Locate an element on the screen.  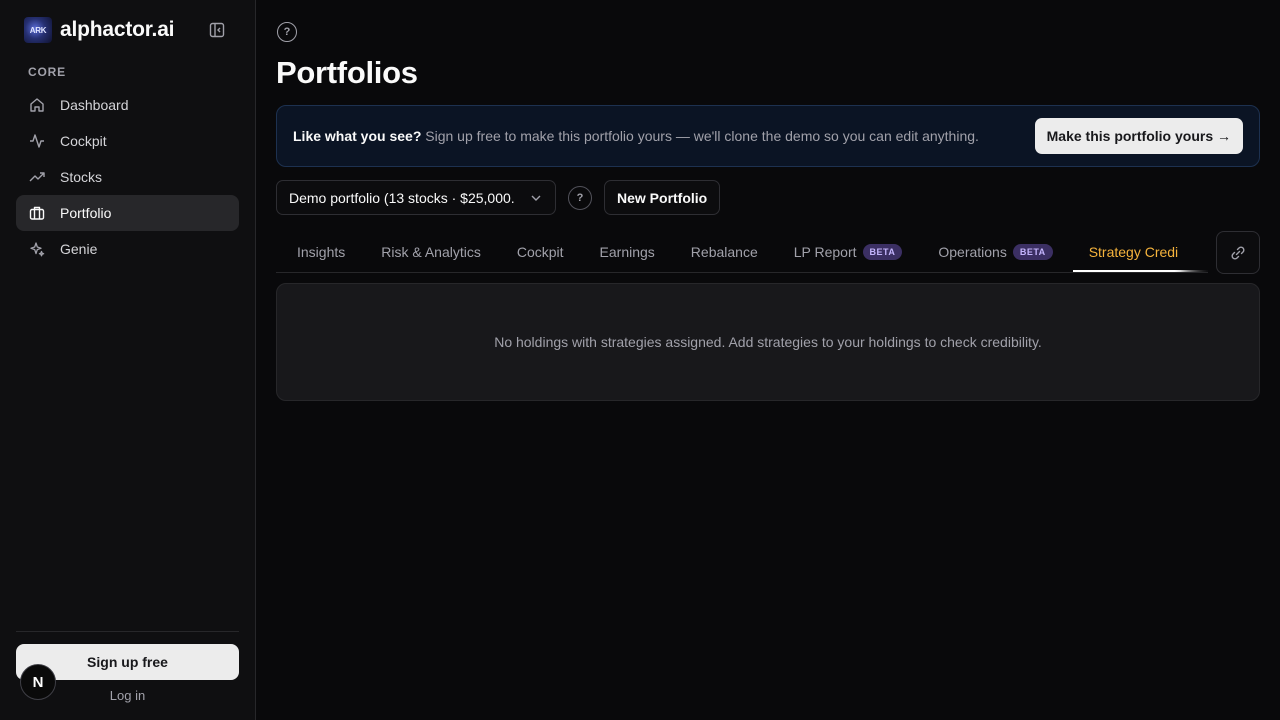
panel-left-icon is located at coordinates (217, 30).